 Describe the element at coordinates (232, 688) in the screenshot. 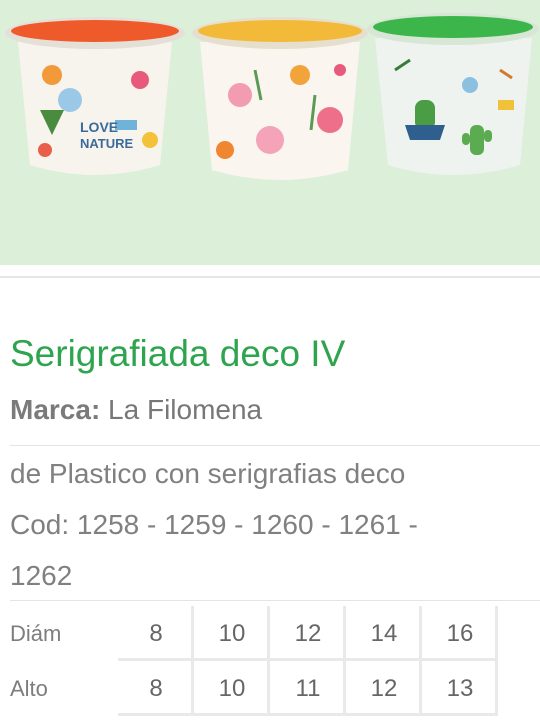

I see `height-value: 10` at that location.